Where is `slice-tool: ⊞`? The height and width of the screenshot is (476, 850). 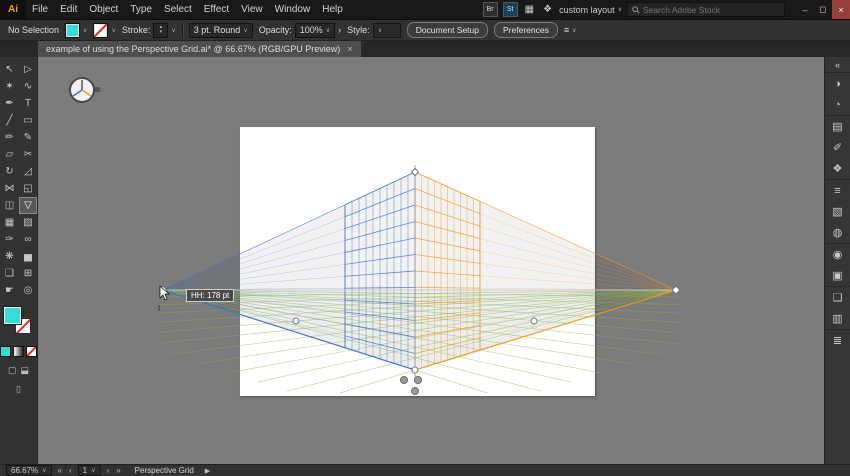
slice-tool: ⊞ is located at coordinates (28, 273).